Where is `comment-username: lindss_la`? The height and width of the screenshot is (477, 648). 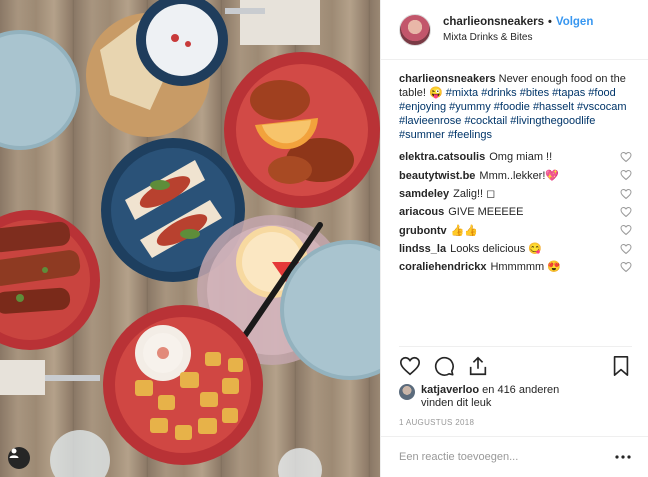
comment-username: lindss_la is located at coordinates (422, 249).